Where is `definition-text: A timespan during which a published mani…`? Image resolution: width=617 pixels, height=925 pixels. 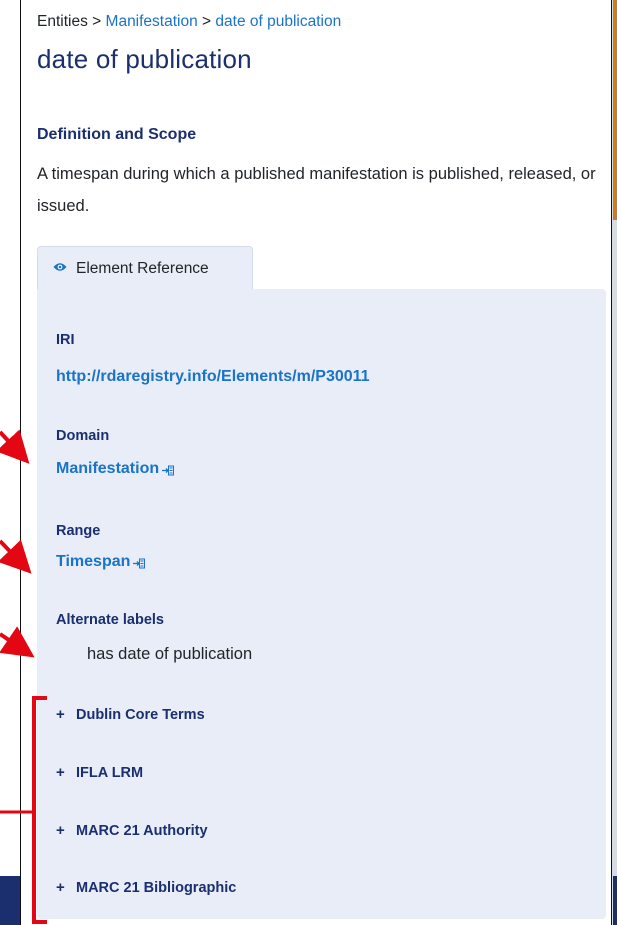
definition-text: A timespan during which a published mani… is located at coordinates (316, 190).